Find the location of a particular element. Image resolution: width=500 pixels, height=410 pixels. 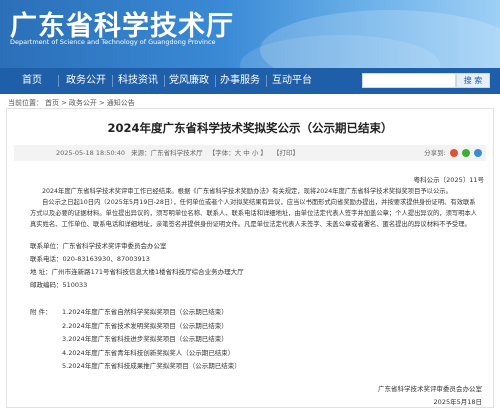

article-source: 来源：广东省科学技术厅 is located at coordinates (167, 153).